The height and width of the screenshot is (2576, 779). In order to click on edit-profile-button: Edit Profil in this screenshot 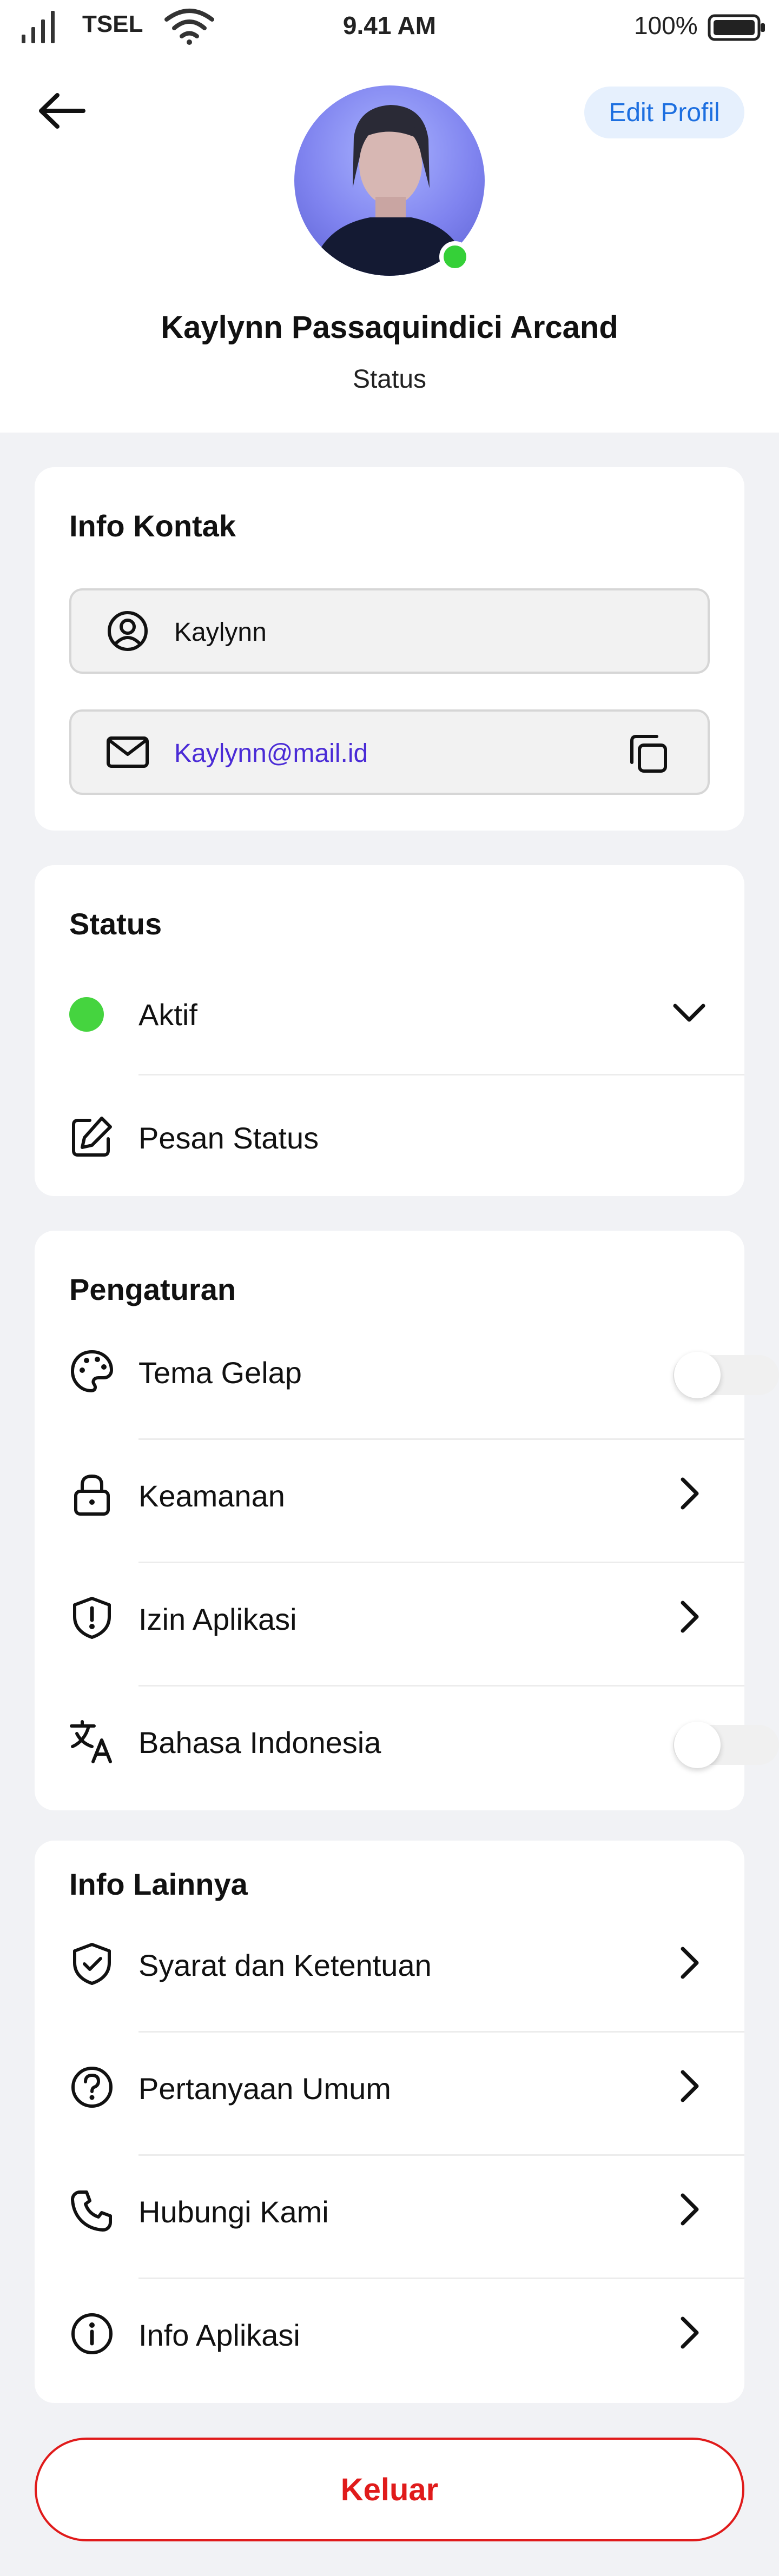, I will do `click(664, 112)`.